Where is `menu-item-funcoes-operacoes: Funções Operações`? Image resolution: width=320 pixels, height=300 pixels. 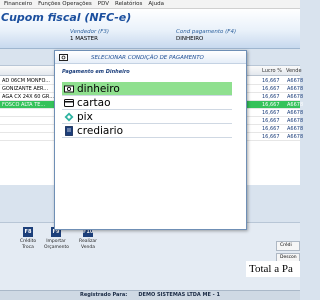 menu-item-funcoes-operacoes: Funções Operações is located at coordinates (65, 4).